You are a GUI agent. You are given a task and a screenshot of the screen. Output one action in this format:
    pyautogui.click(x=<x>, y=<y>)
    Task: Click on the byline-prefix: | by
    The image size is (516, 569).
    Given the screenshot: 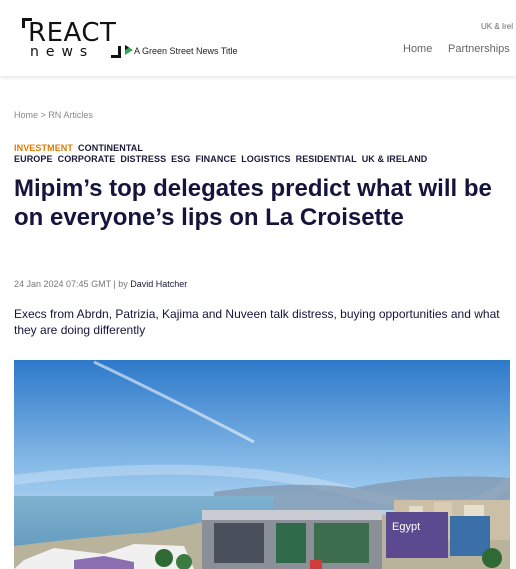 What is the action you would take?
    pyautogui.click(x=120, y=284)
    